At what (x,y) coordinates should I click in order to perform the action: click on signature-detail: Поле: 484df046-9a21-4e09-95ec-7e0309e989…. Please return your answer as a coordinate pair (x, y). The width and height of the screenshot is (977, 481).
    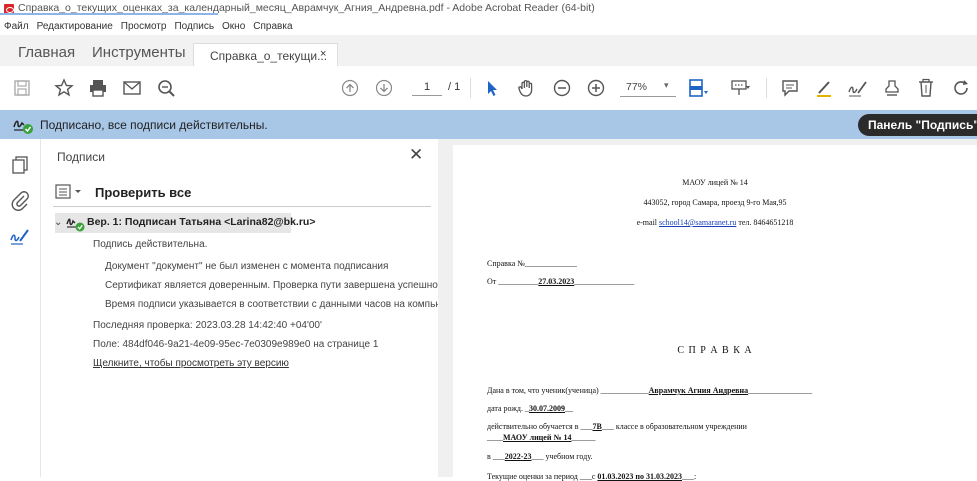
    Looking at the image, I should click on (236, 344).